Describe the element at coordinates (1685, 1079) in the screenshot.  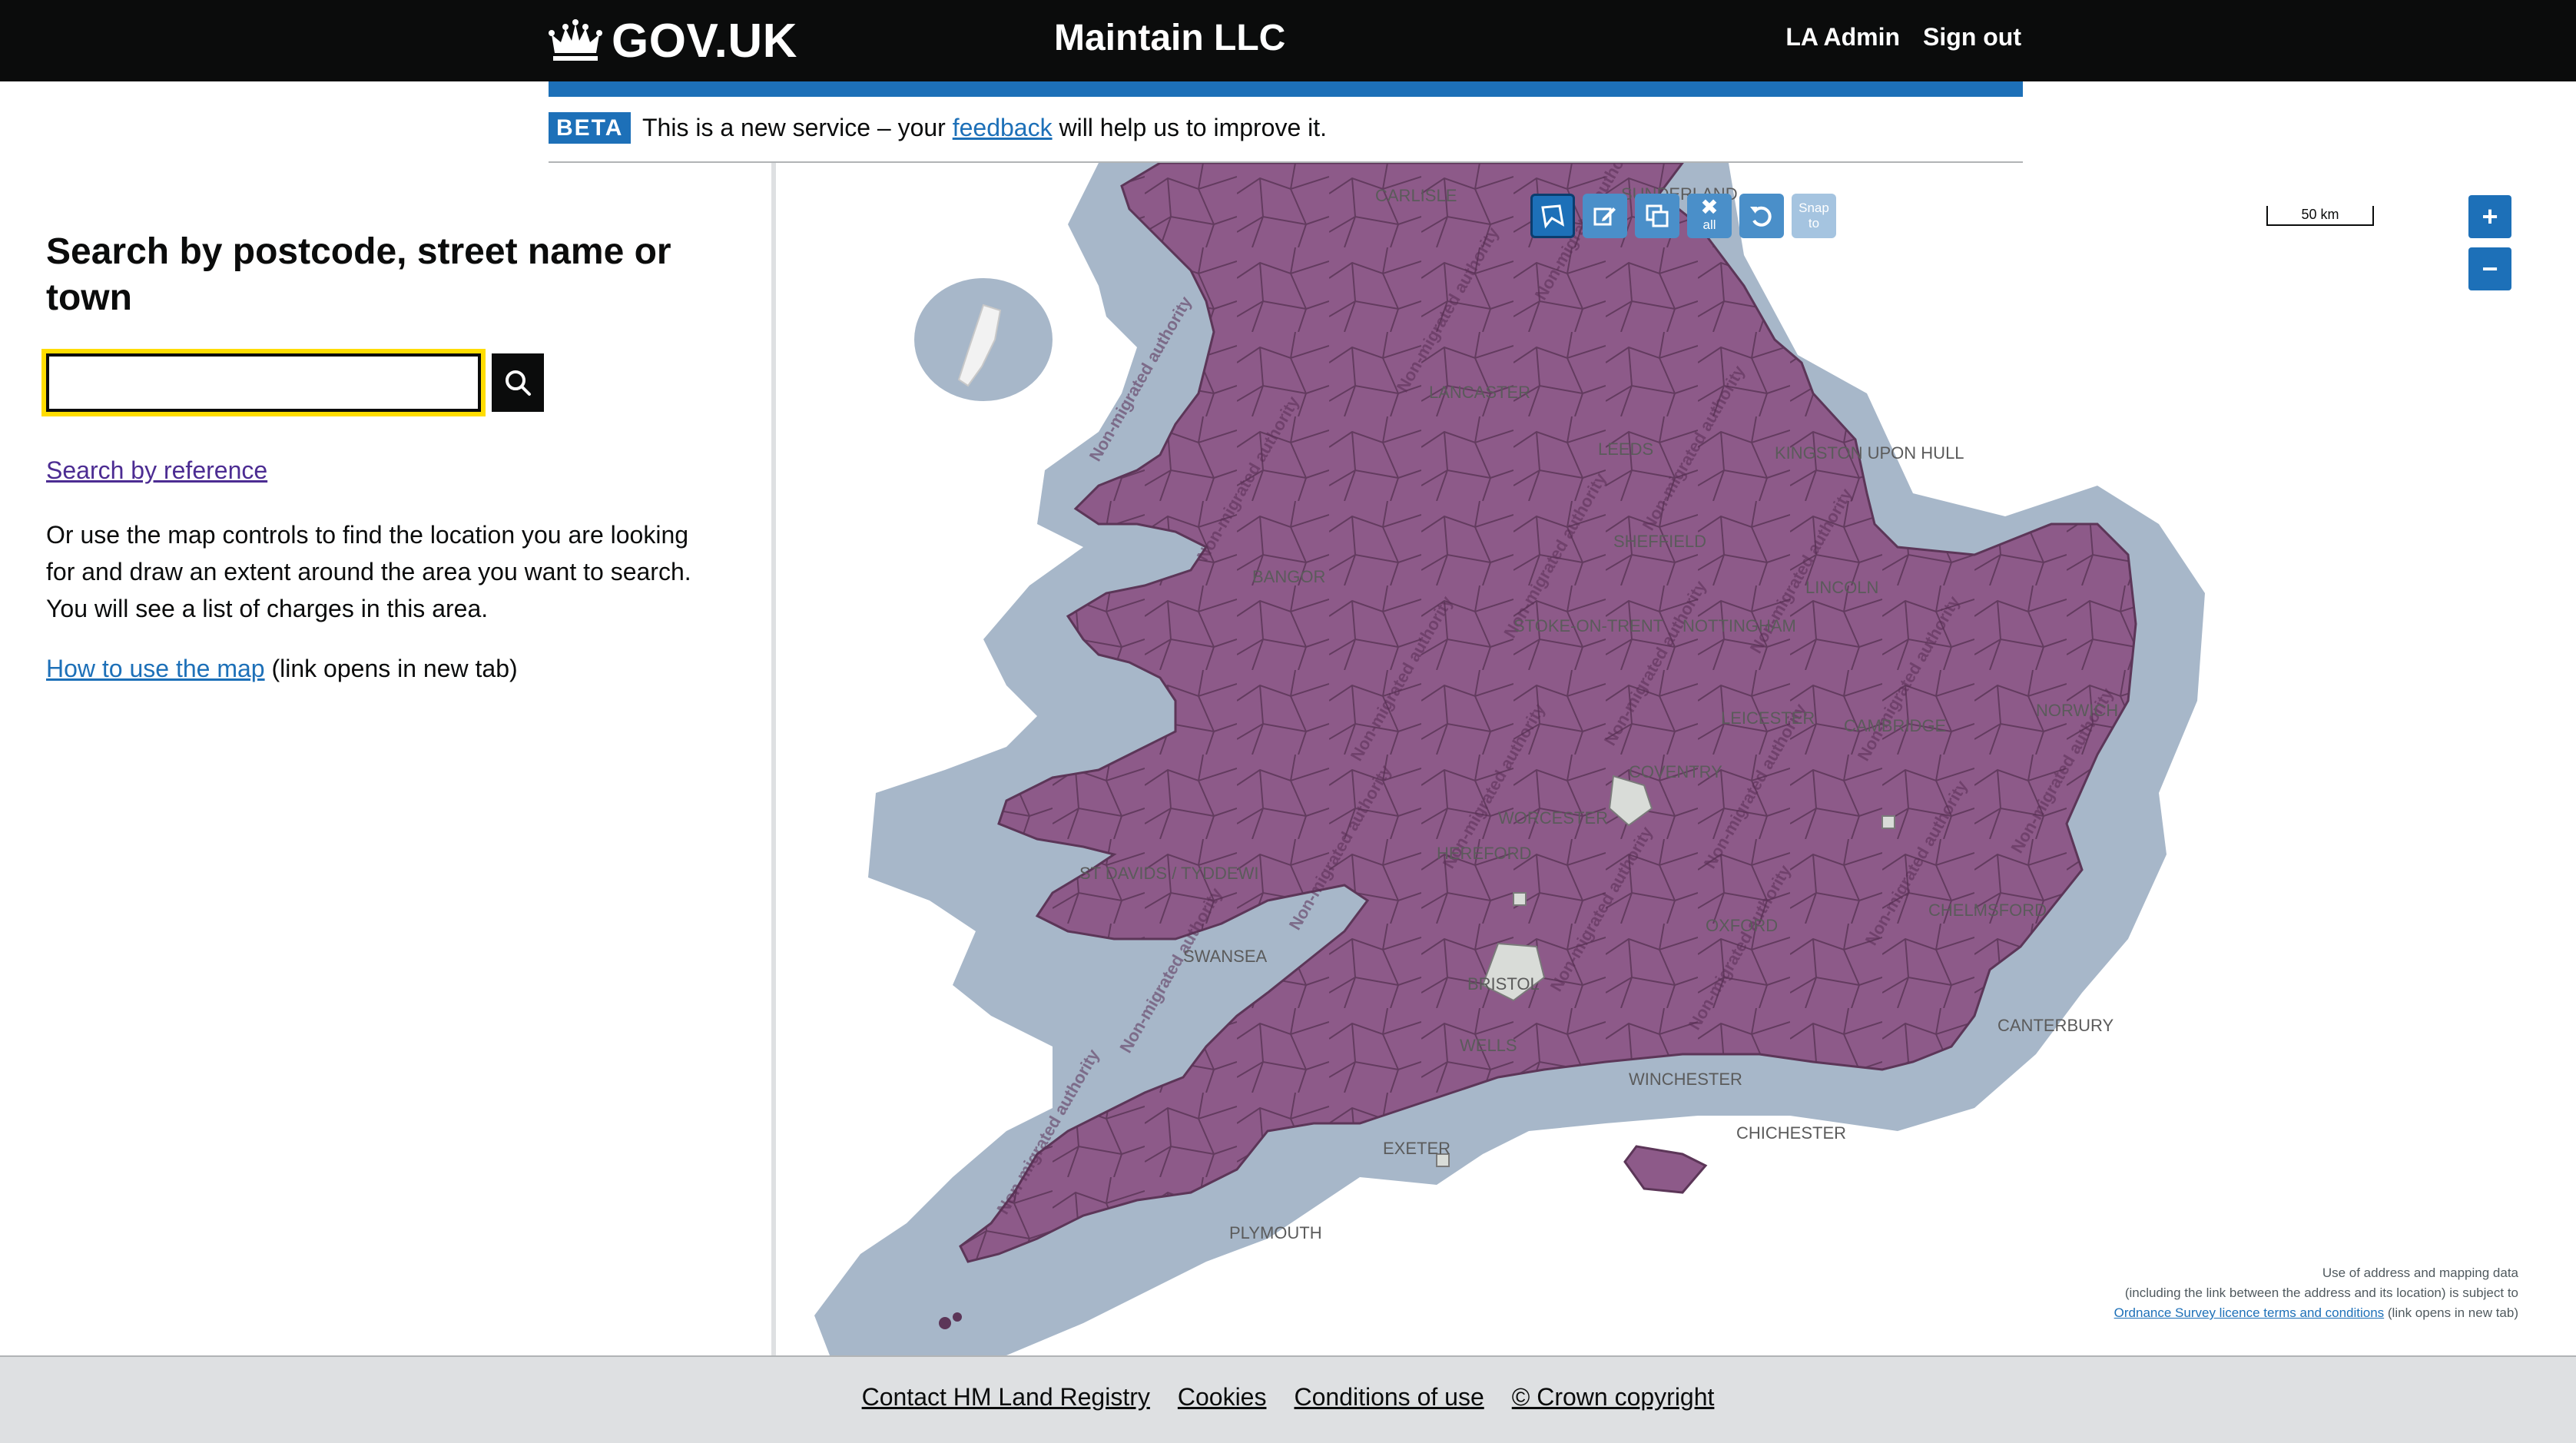
I see `place-label: WINCHESTER` at that location.